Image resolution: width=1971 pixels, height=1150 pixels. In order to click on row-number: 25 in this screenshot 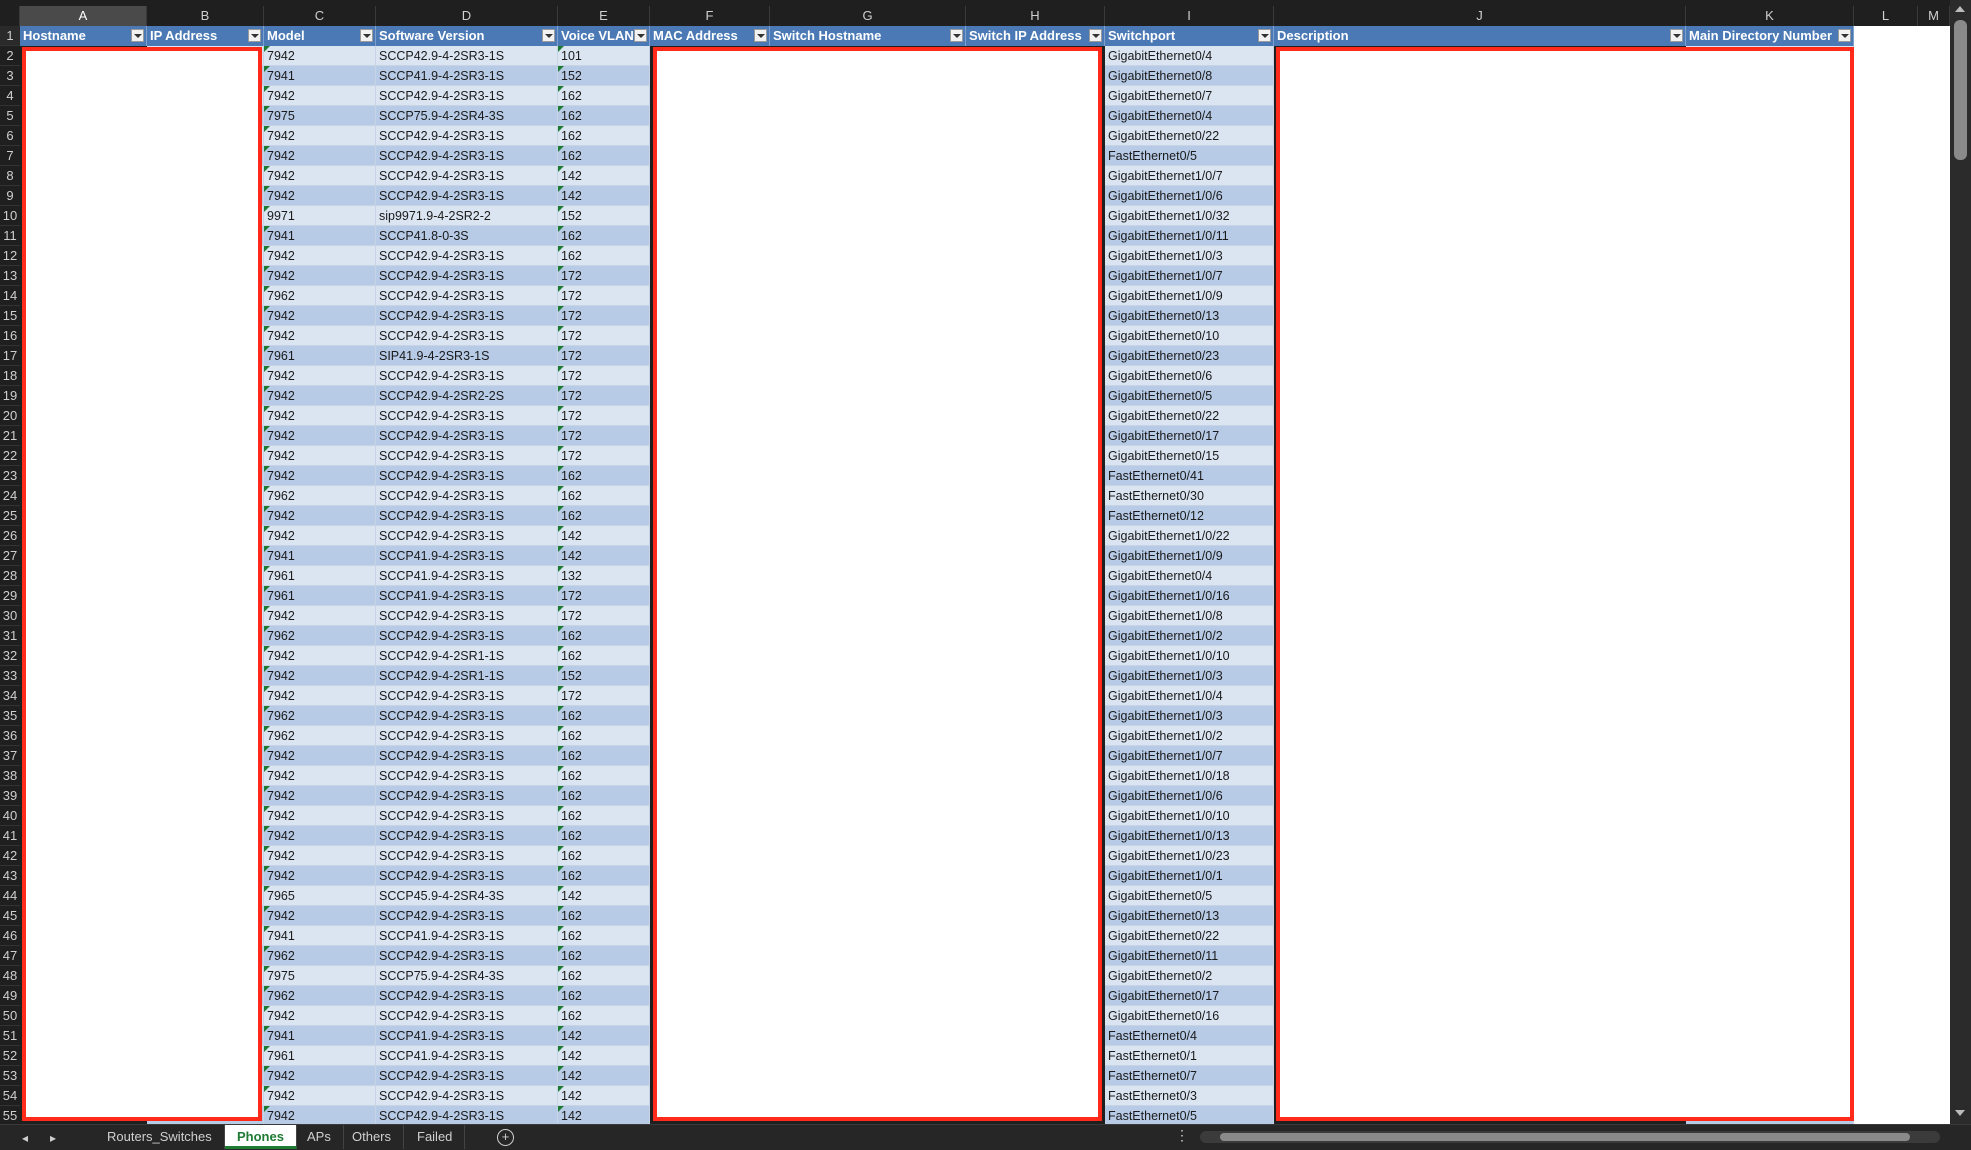, I will do `click(10, 516)`.